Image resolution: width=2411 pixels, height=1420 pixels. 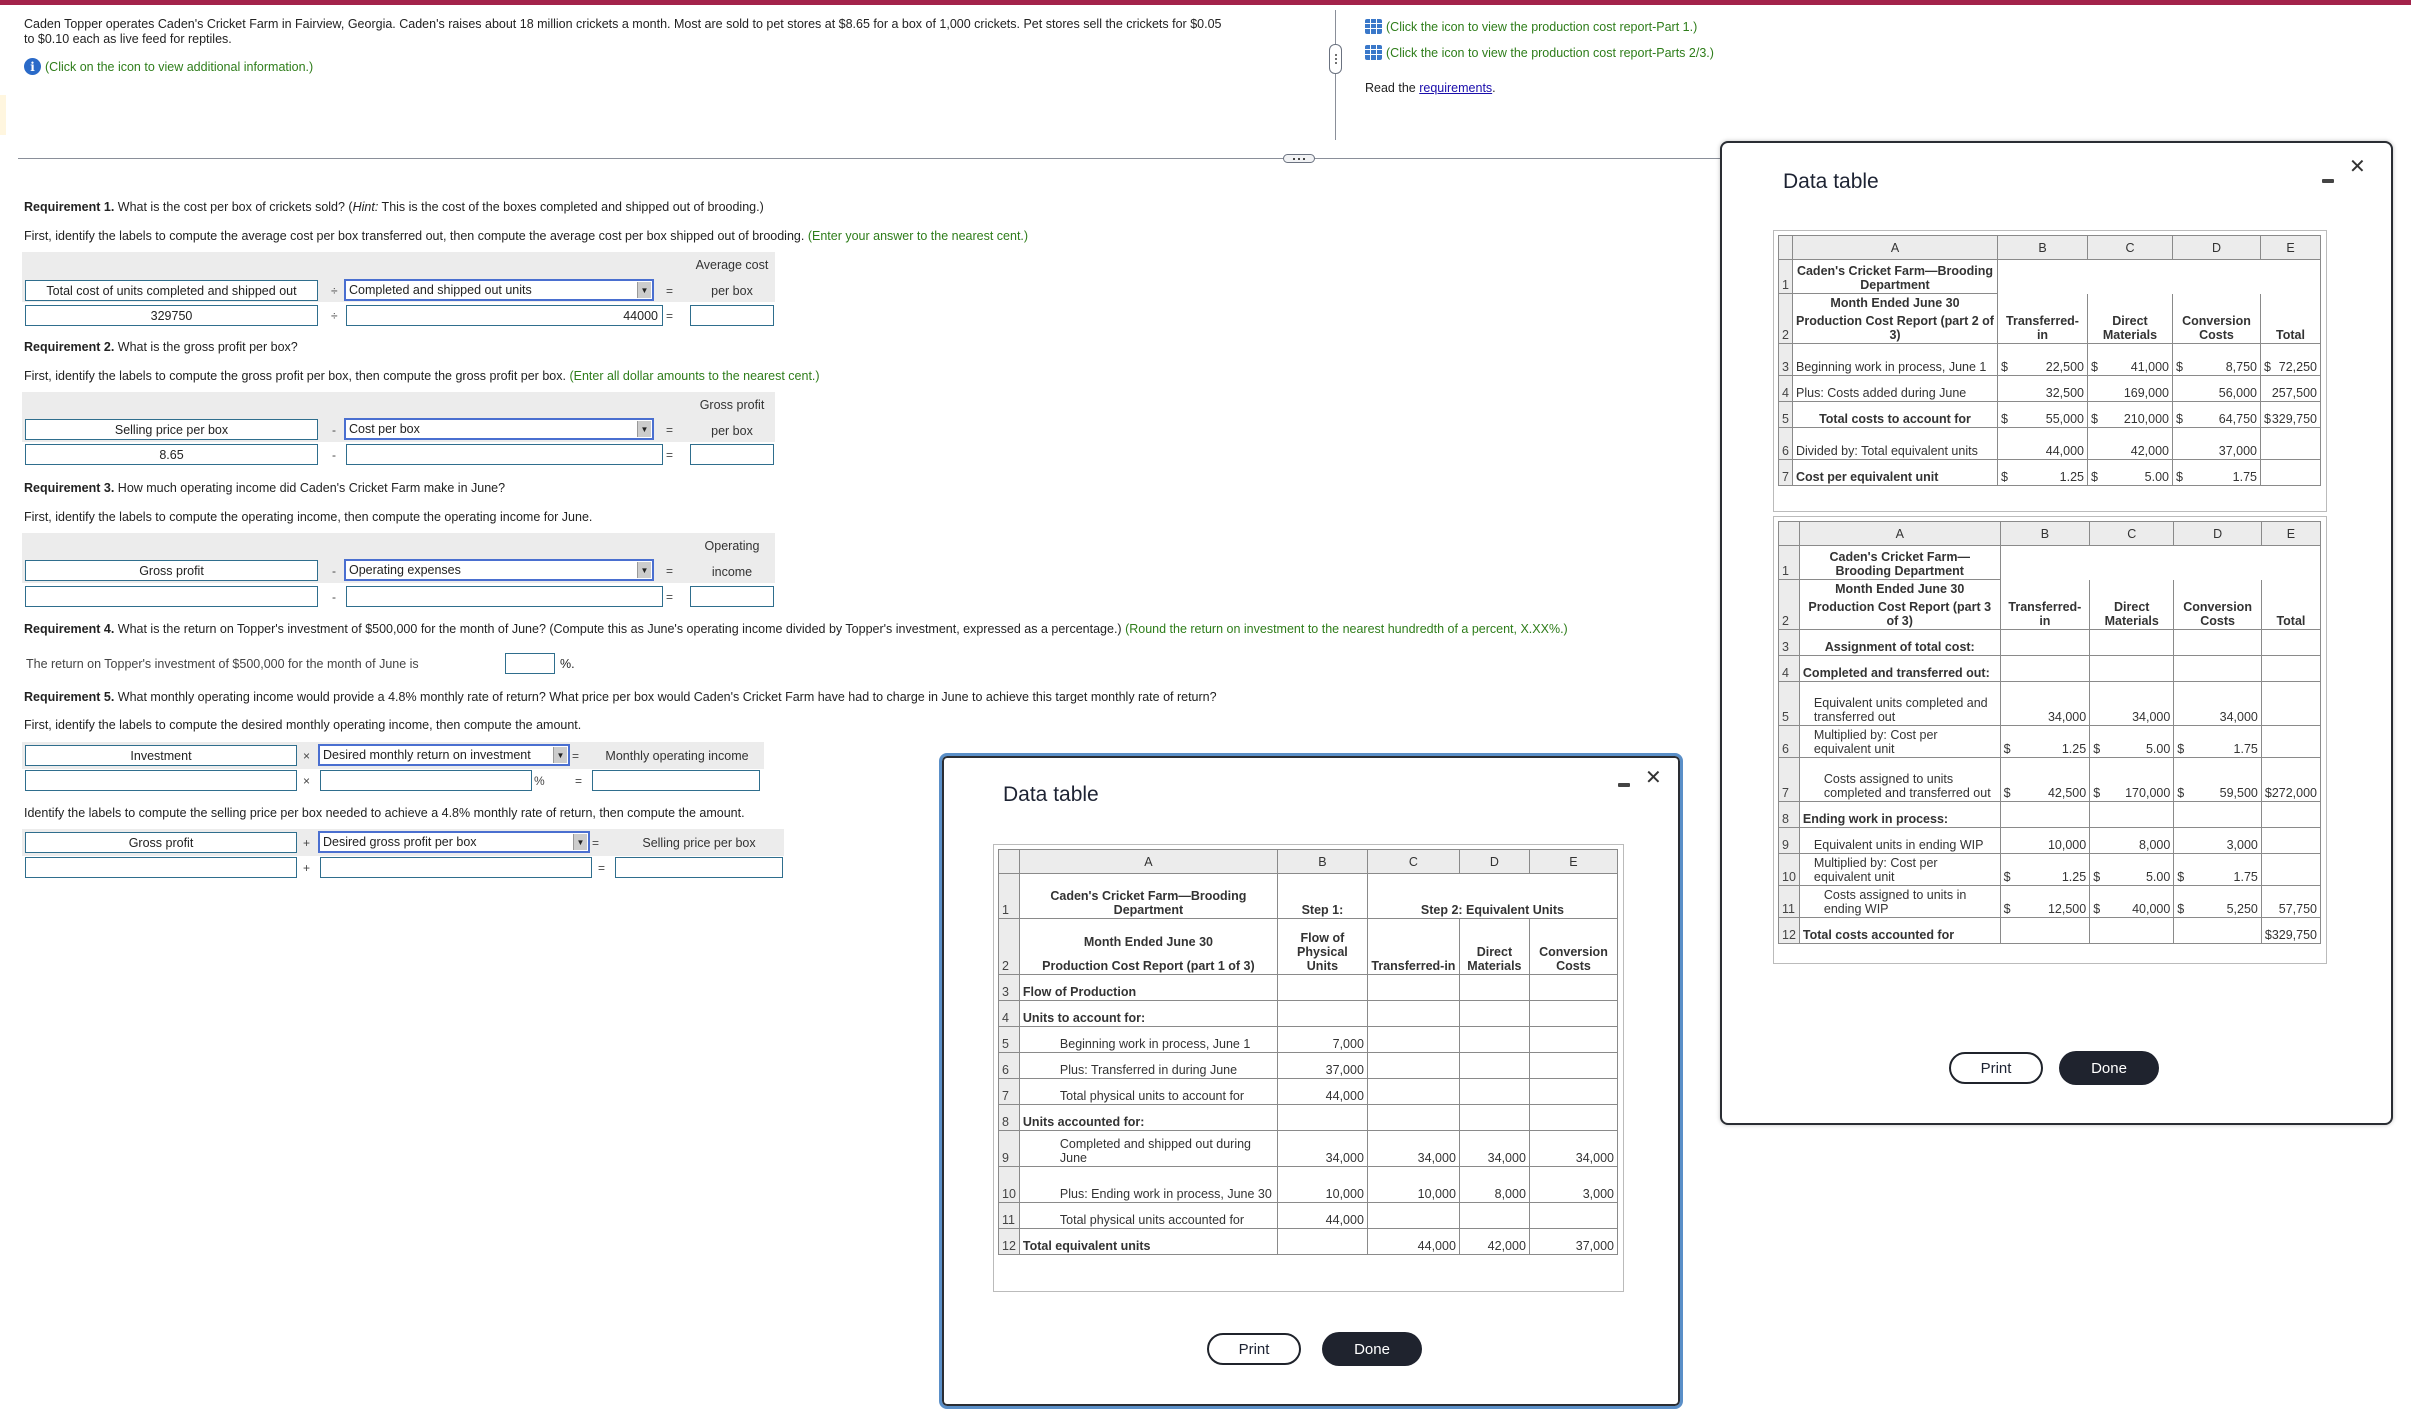 I want to click on req1-value2-input: 44000, so click(x=504, y=315).